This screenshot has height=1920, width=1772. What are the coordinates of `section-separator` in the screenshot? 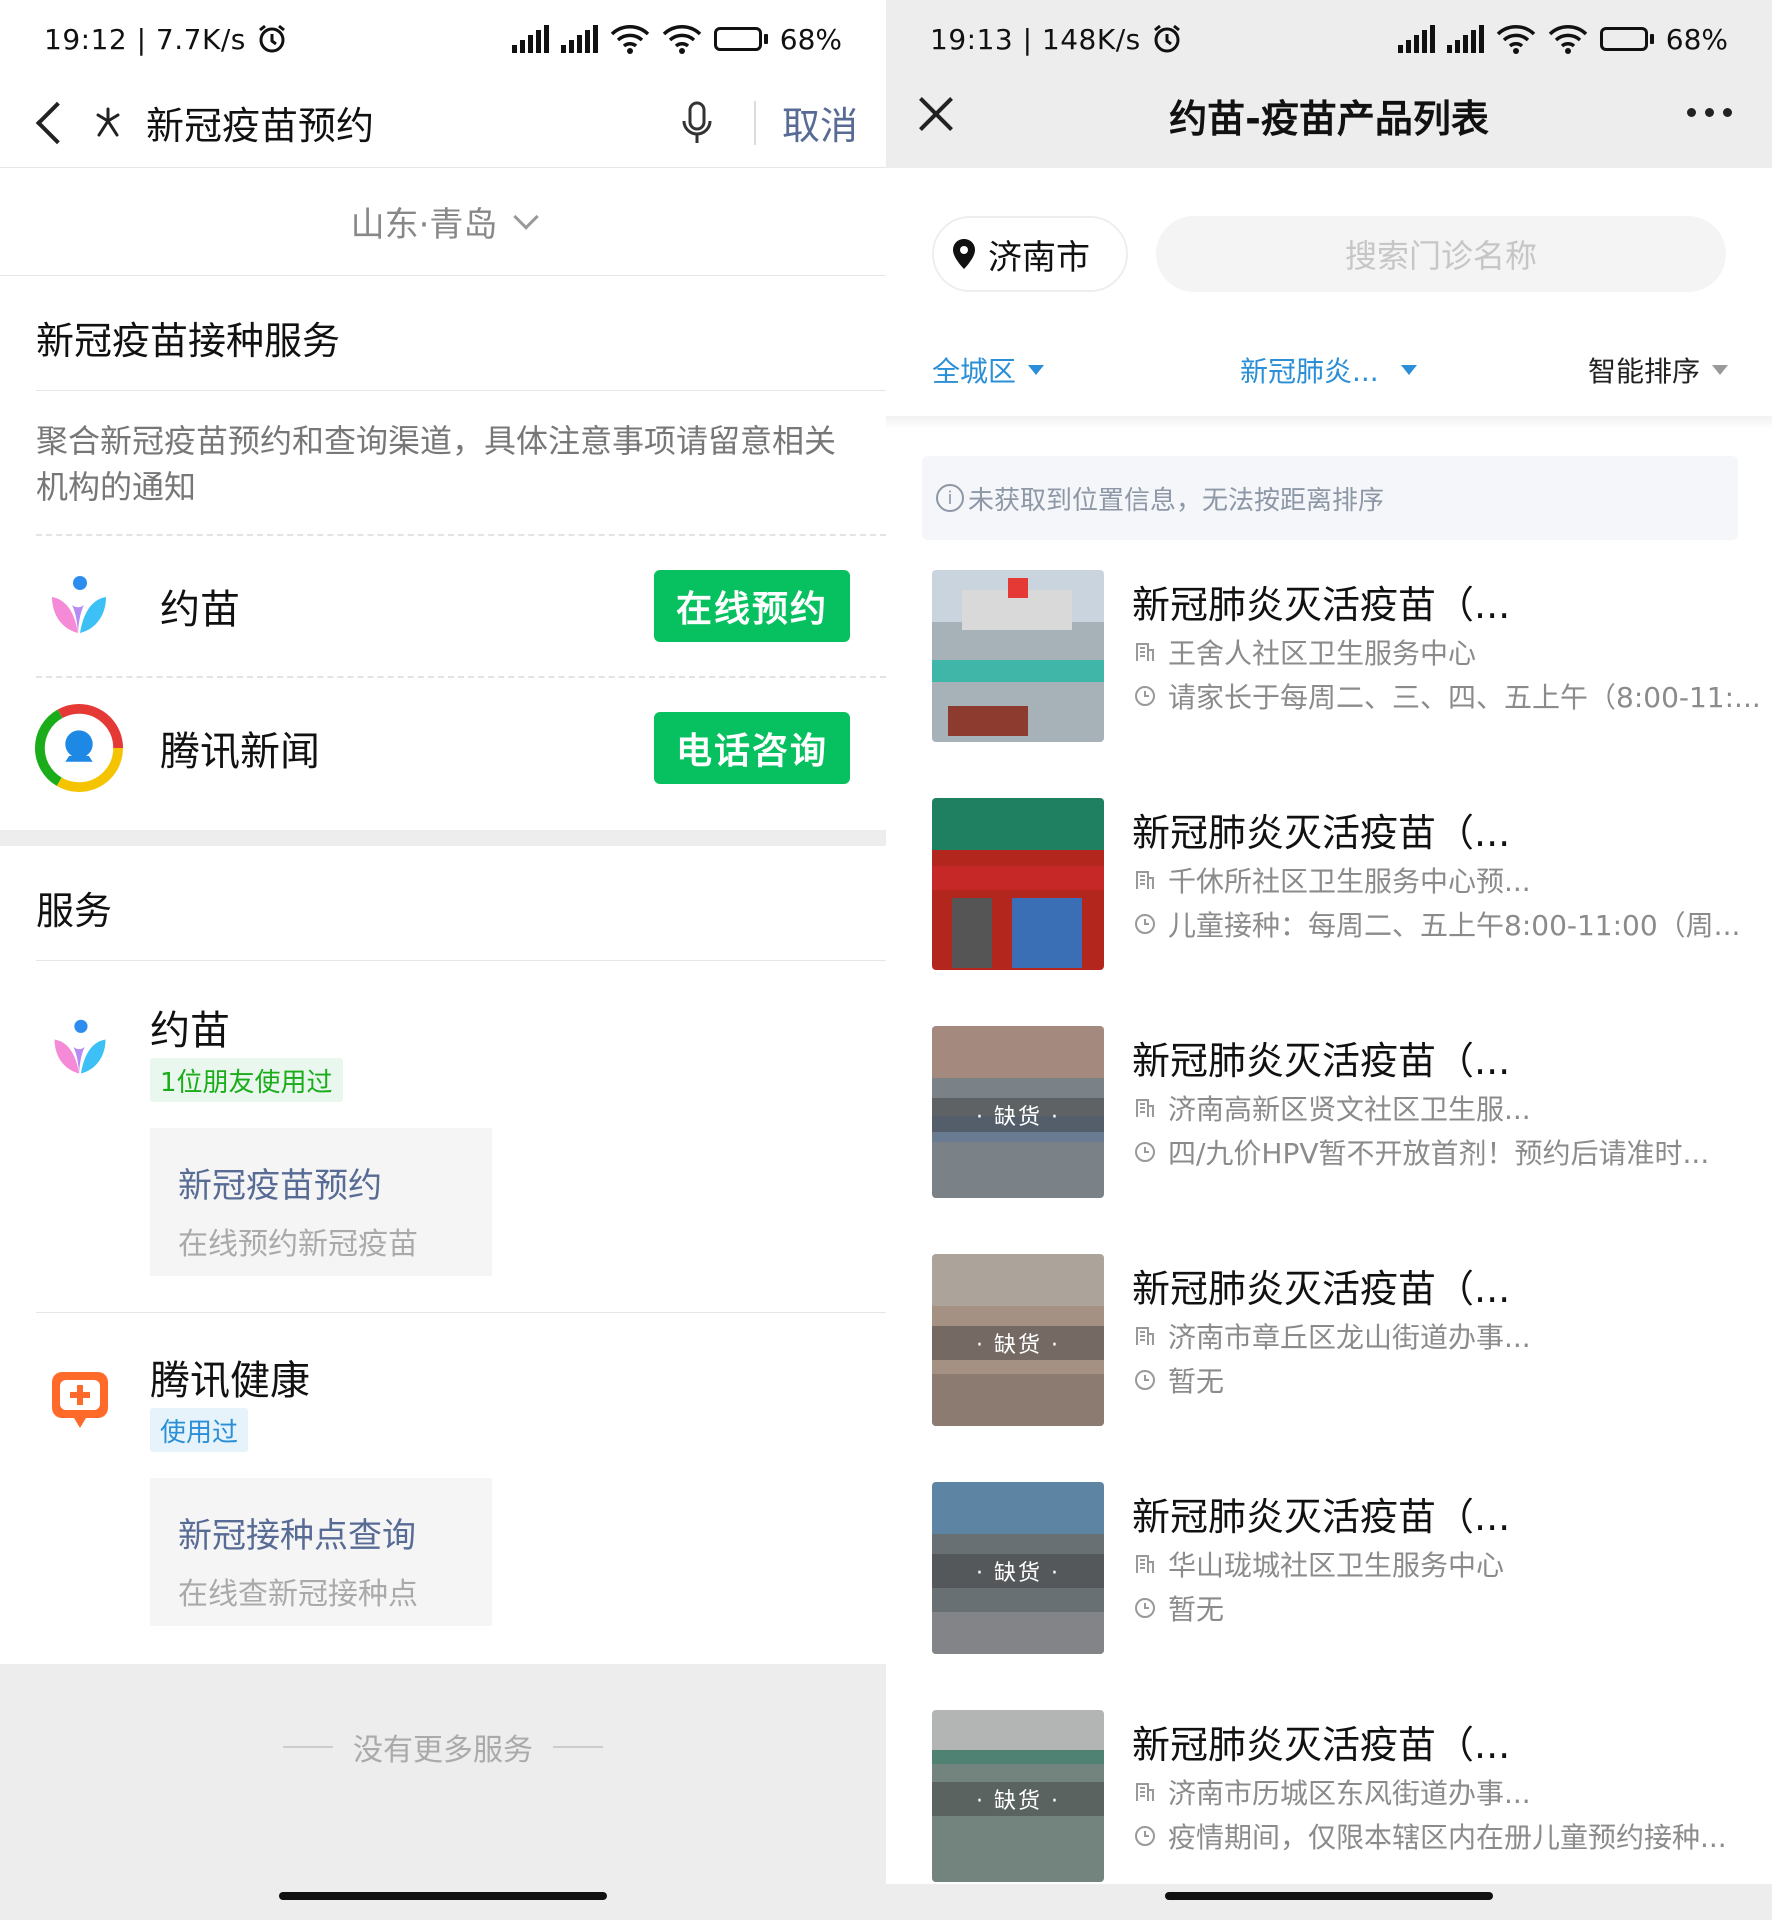 It's located at (443, 838).